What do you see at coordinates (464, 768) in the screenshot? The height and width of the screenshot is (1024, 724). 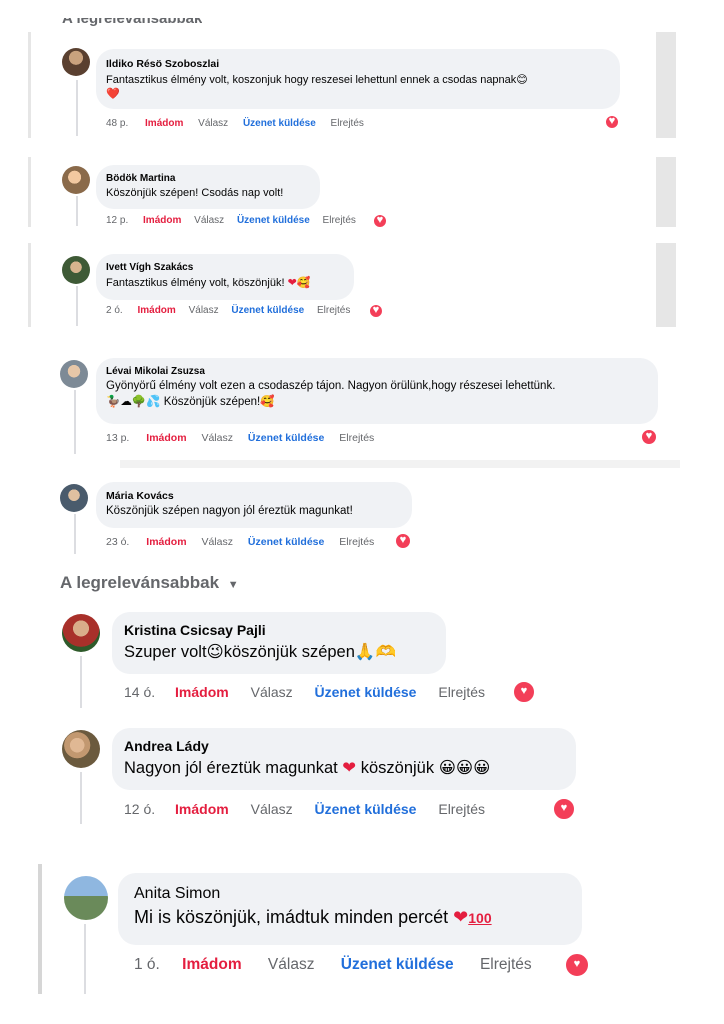 I see `grinning-emoji-icon: 😀😀😀` at bounding box center [464, 768].